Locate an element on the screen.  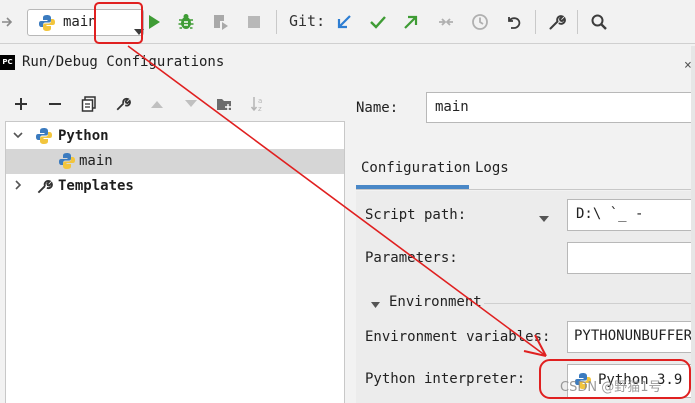
env-vars-value: PYTHONUNBUFFERED is located at coordinates (634, 336).